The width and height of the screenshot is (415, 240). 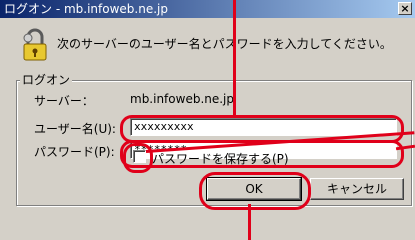 What do you see at coordinates (224, 44) in the screenshot?
I see `prompt-text: 次のサーバーのユーザー名とパスワードを入力してください。` at bounding box center [224, 44].